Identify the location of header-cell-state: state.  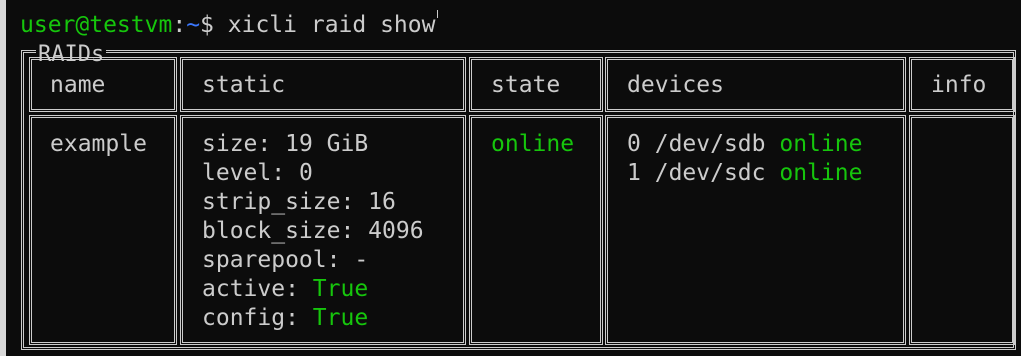
(536, 84).